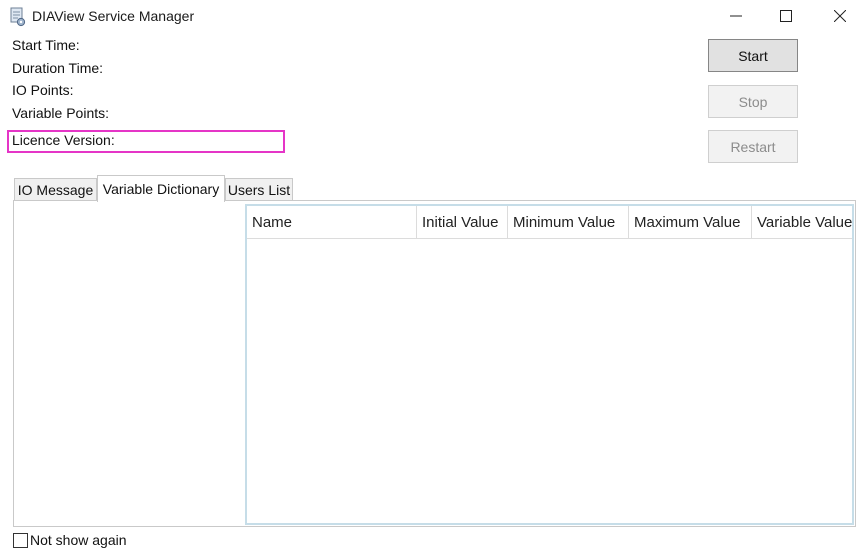 The height and width of the screenshot is (557, 865). I want to click on column-header-minimum-value: Minimum Value, so click(568, 222).